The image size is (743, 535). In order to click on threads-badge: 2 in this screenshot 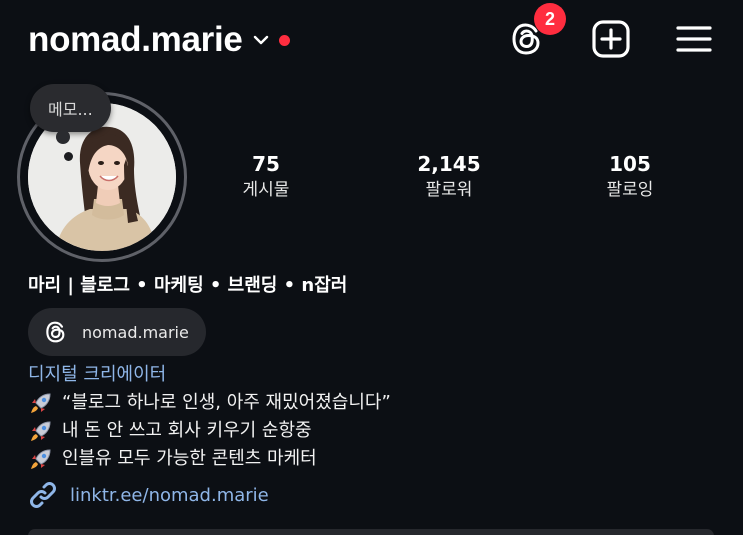, I will do `click(550, 19)`.